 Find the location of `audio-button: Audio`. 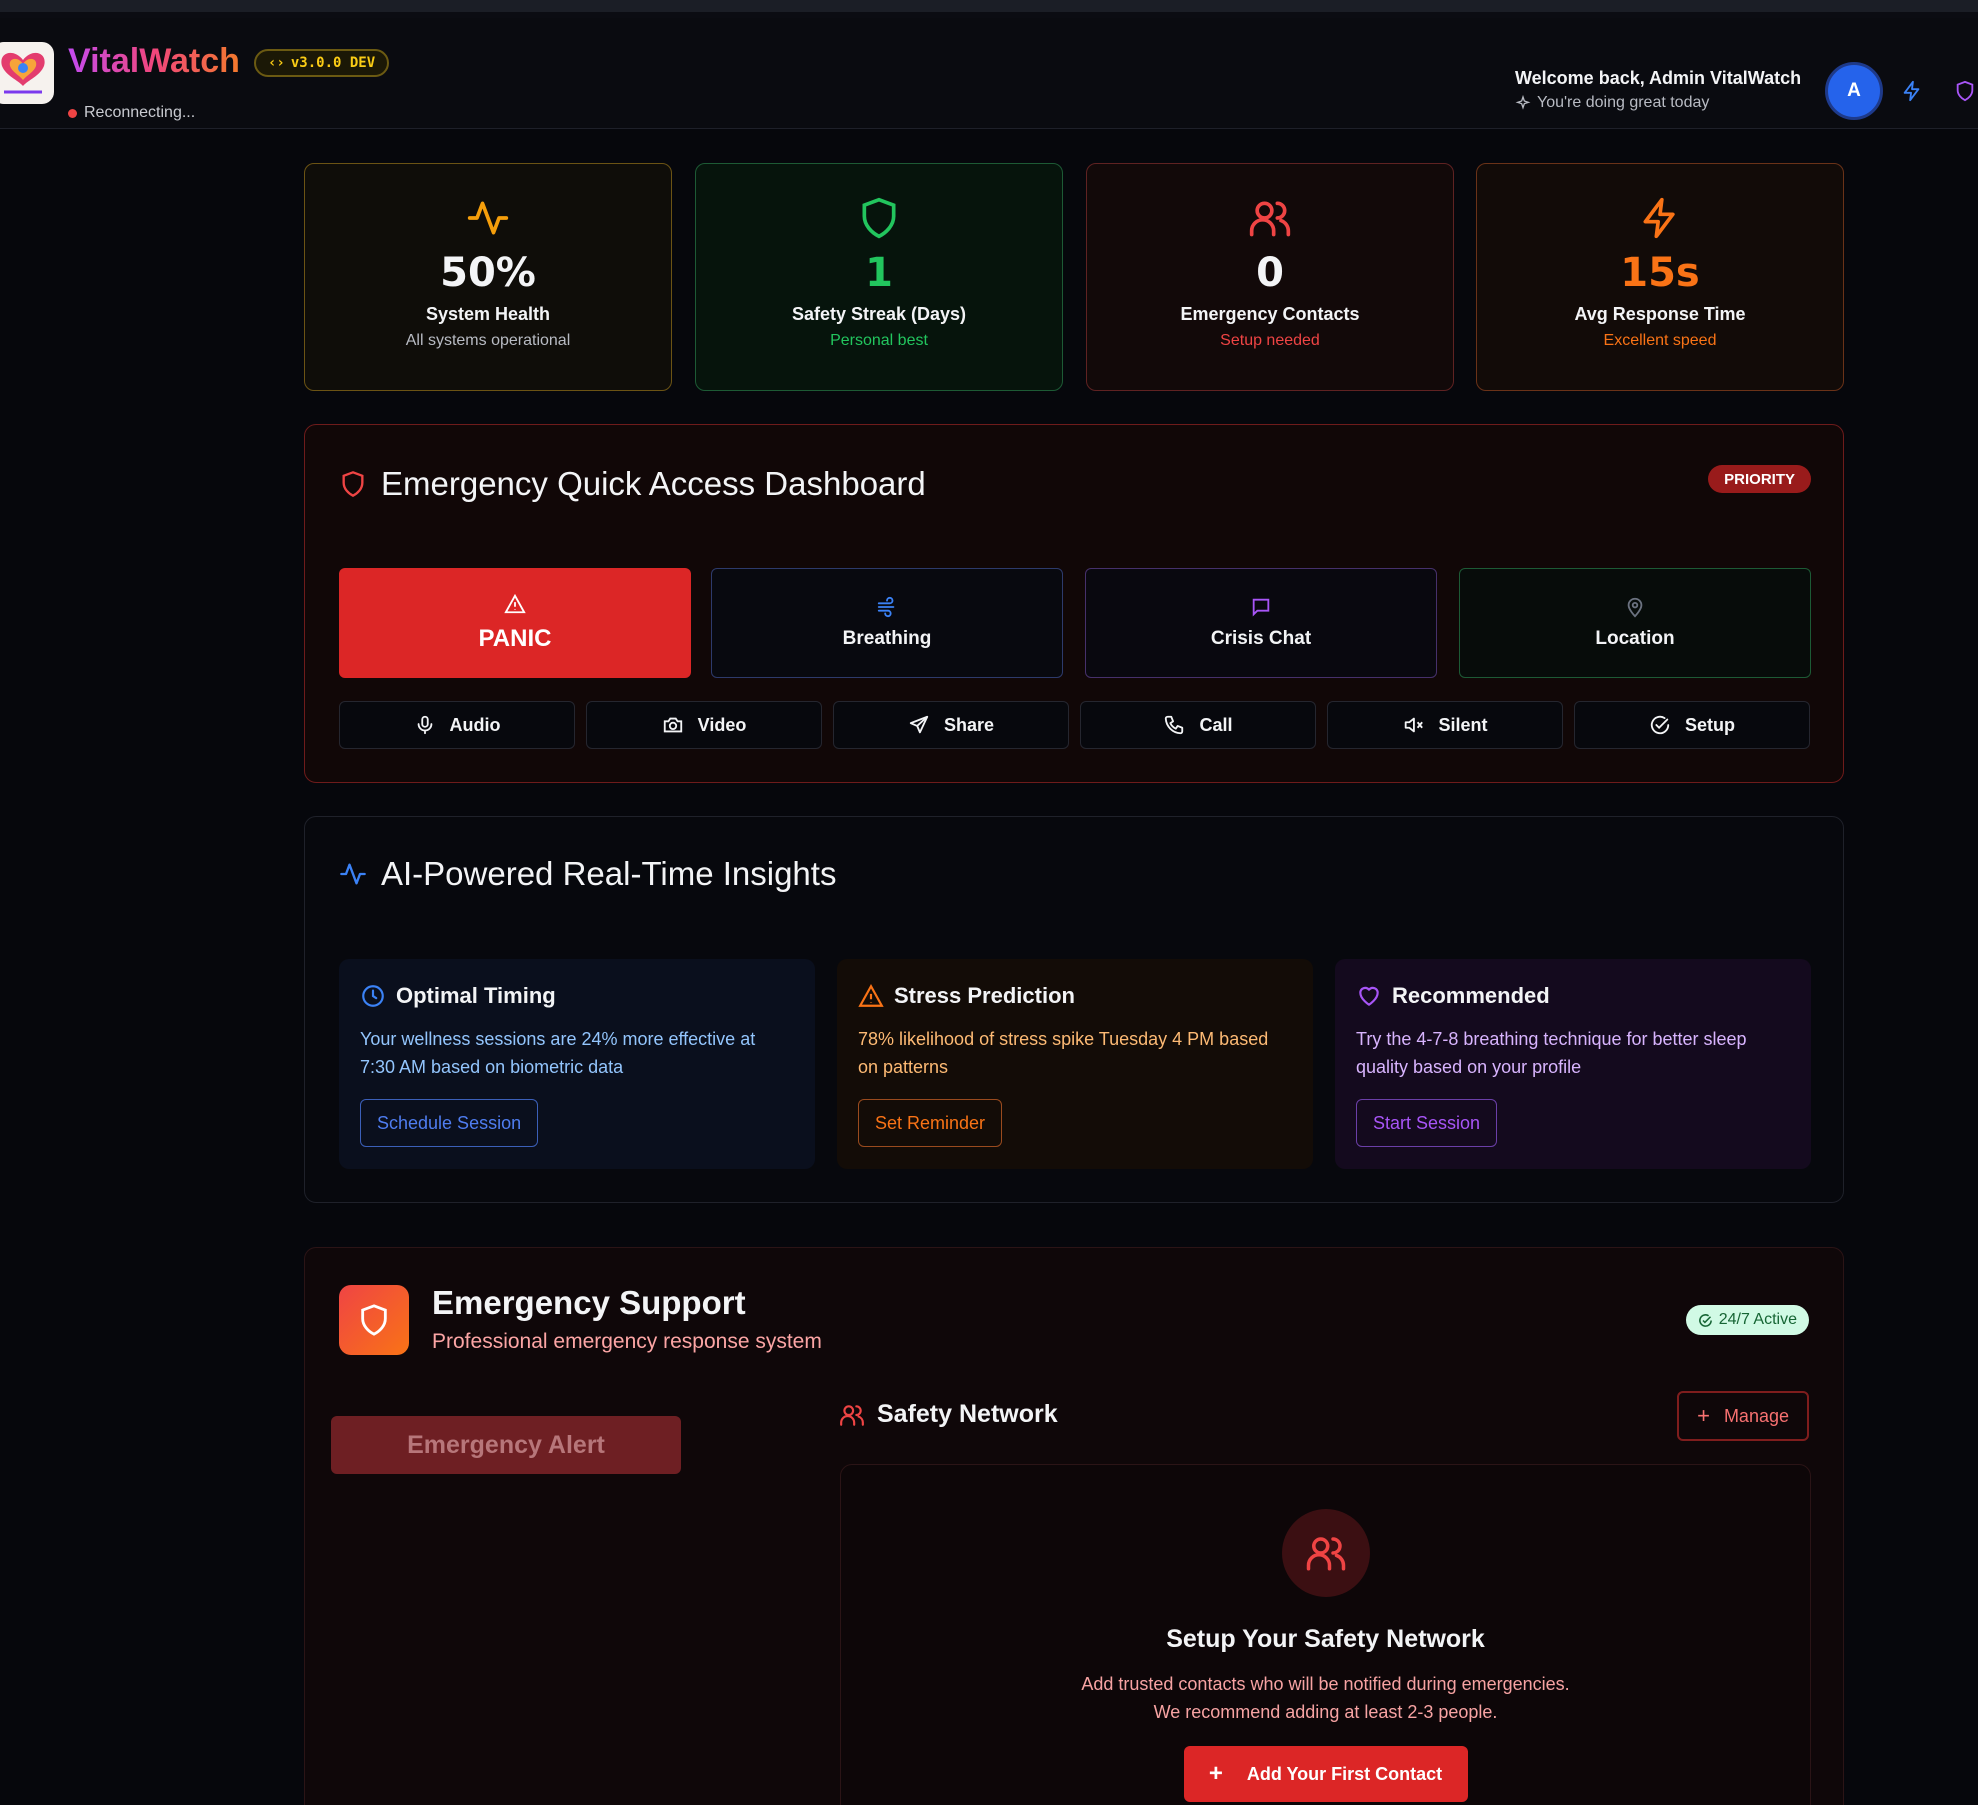

audio-button: Audio is located at coordinates (457, 725).